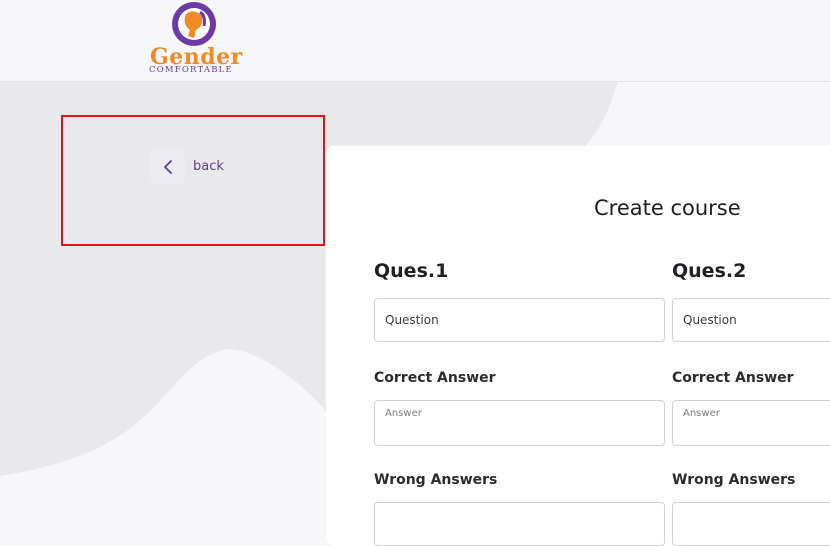  I want to click on question-2-input, so click(751, 320).